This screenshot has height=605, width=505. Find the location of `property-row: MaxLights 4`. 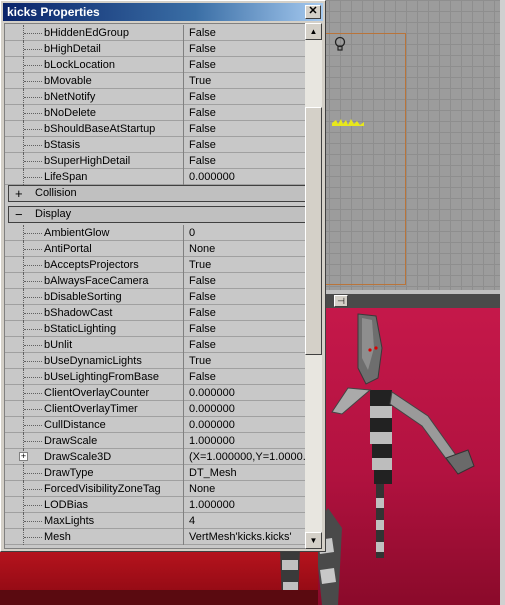

property-row: MaxLights 4 is located at coordinates (155, 521).